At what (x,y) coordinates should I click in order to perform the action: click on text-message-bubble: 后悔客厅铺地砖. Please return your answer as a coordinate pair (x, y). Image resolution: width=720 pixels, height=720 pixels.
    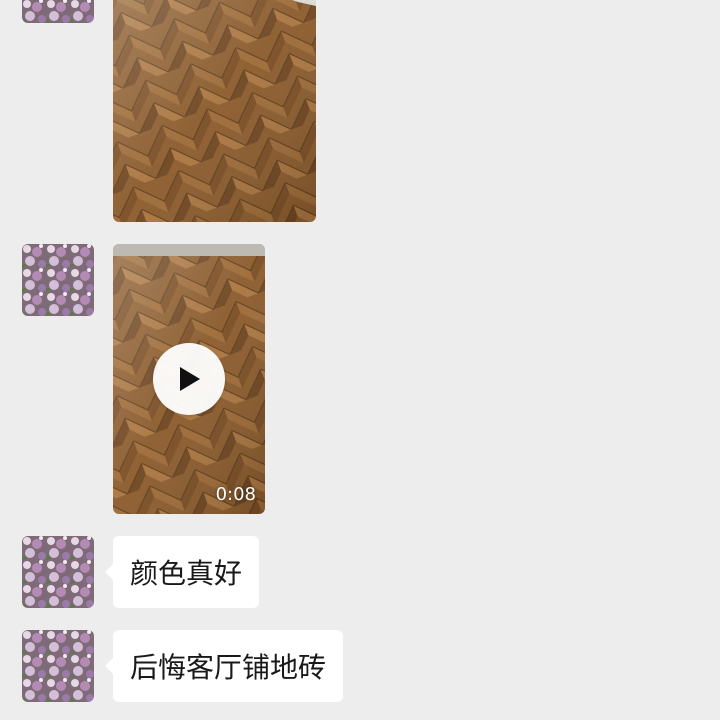
    Looking at the image, I should click on (224, 666).